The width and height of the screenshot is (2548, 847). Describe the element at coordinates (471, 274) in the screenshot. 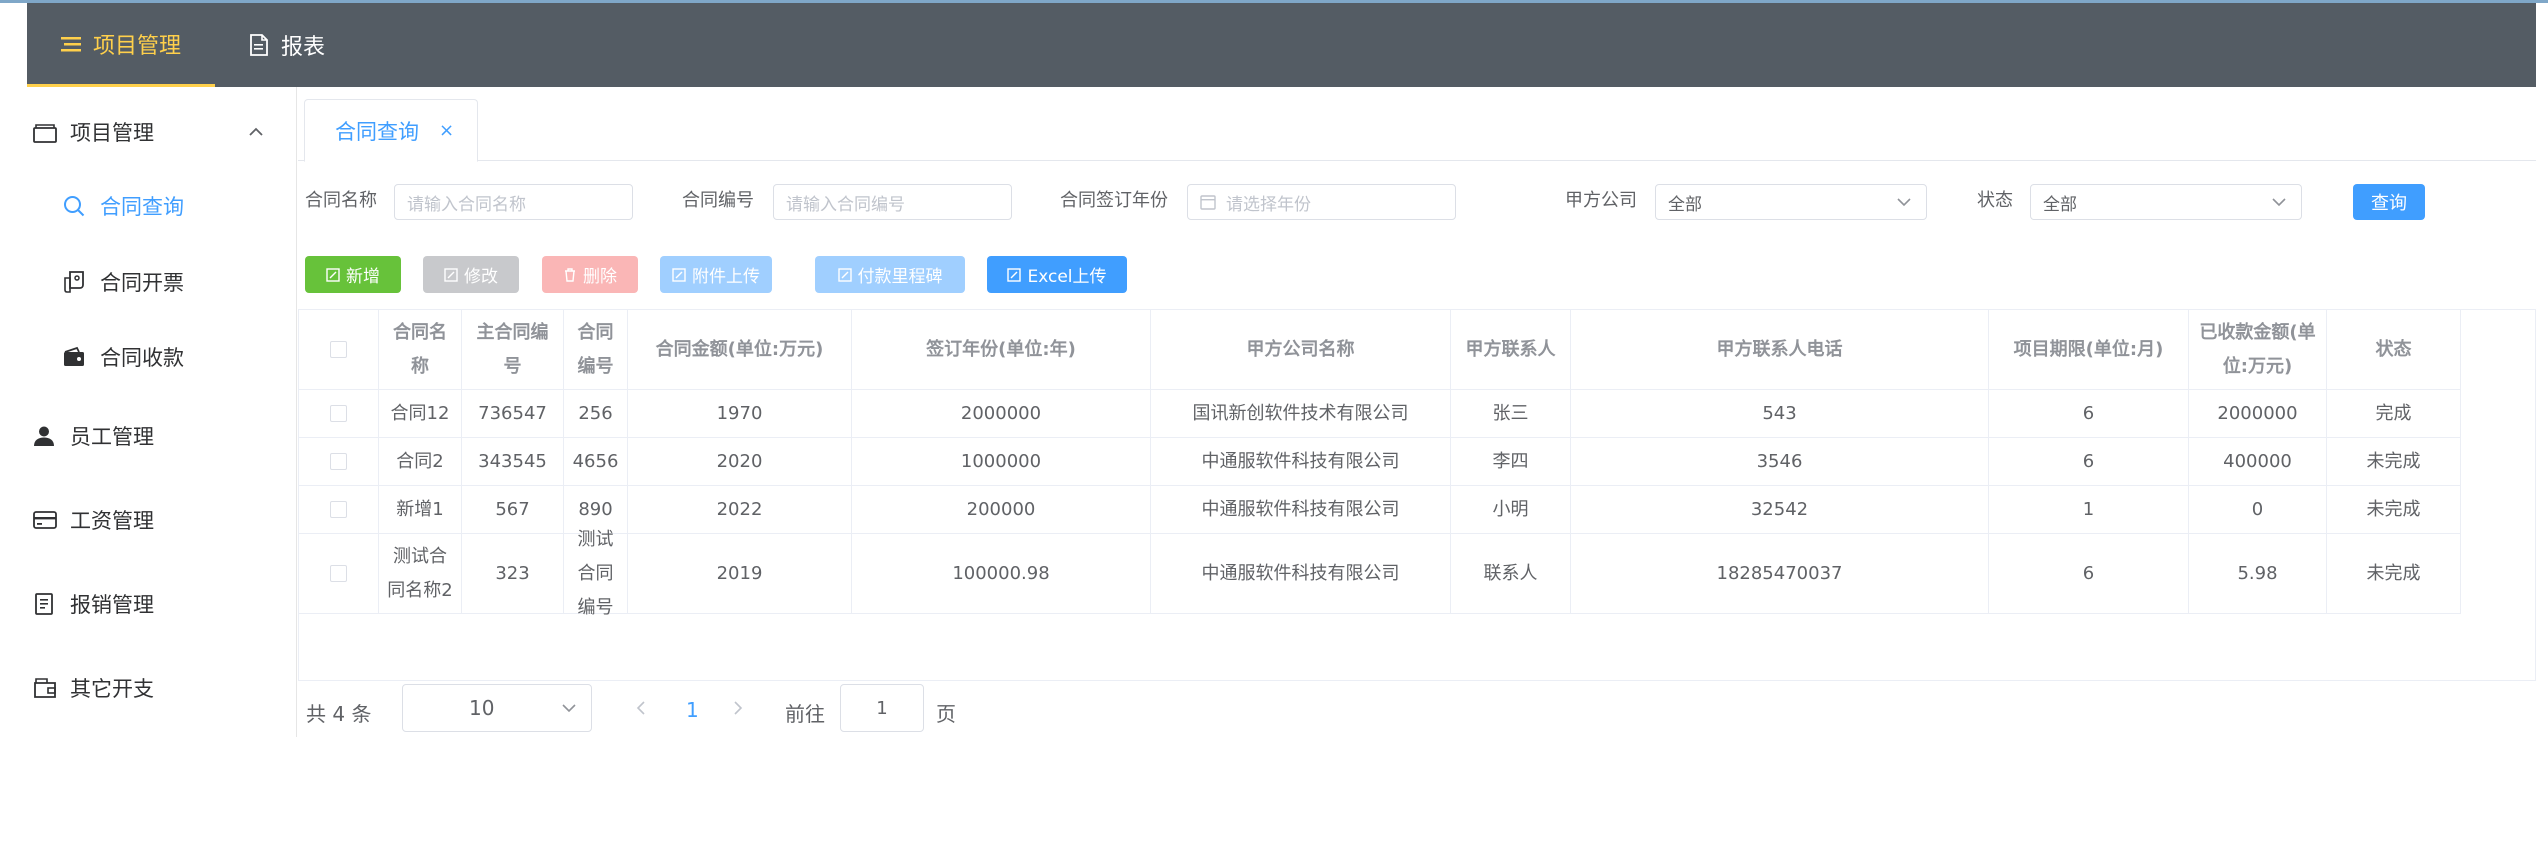

I see `edit-button: 修改` at that location.